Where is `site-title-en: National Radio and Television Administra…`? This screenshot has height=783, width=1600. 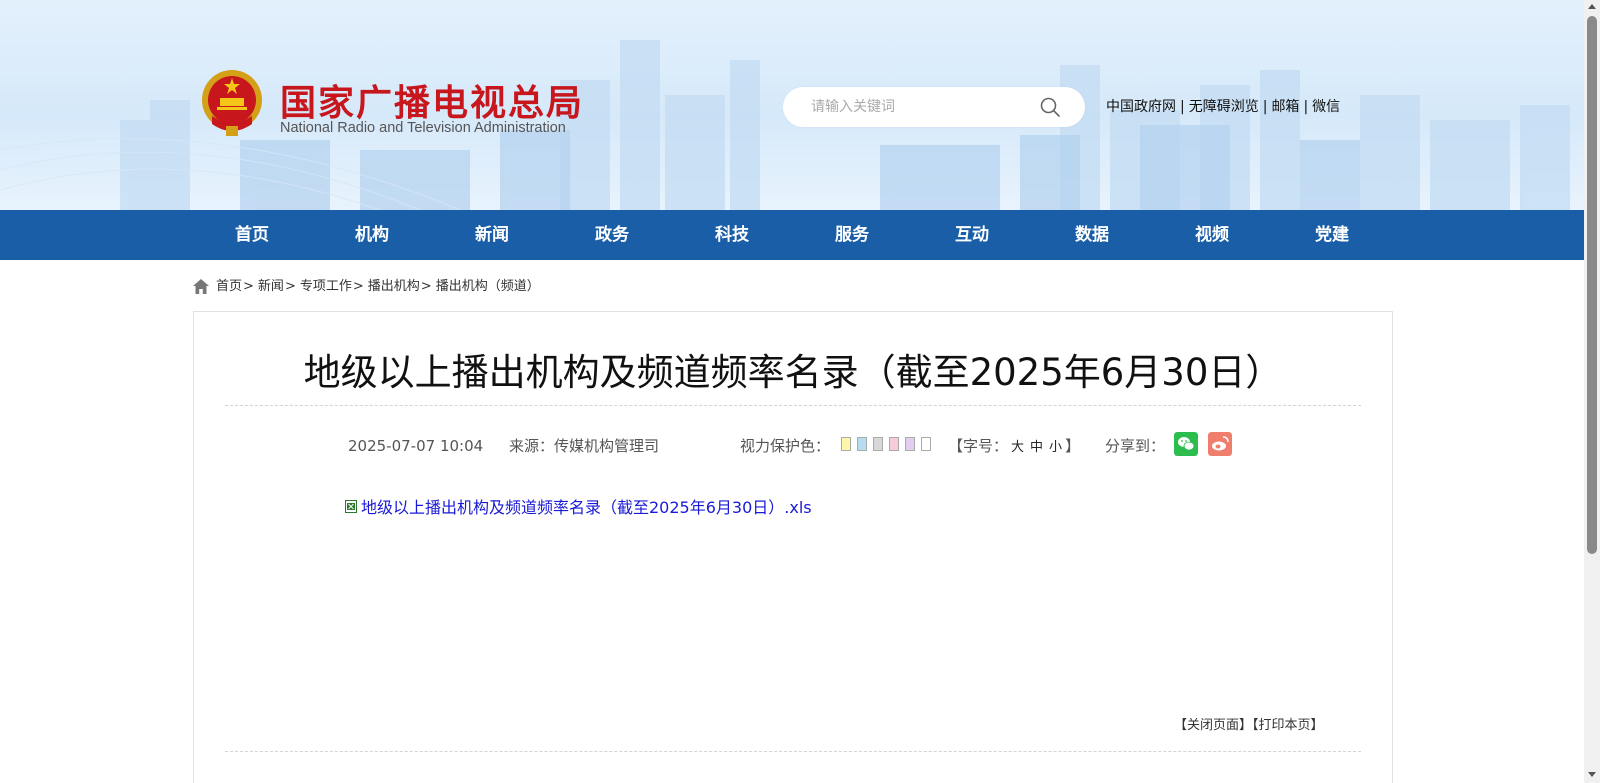
site-title-en: National Radio and Television Administra… is located at coordinates (423, 128).